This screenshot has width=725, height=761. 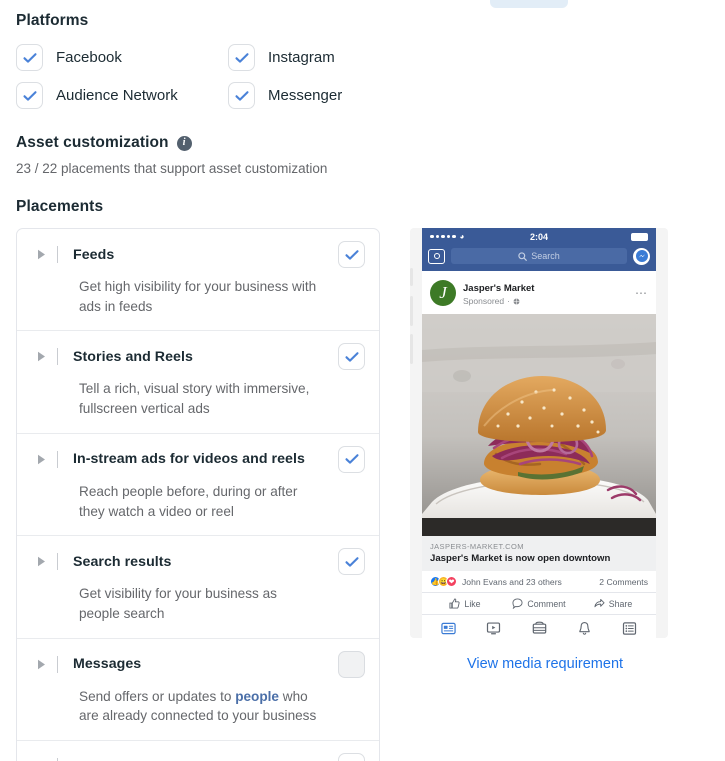 What do you see at coordinates (117, 95) in the screenshot?
I see `platform-label: Audience Network` at bounding box center [117, 95].